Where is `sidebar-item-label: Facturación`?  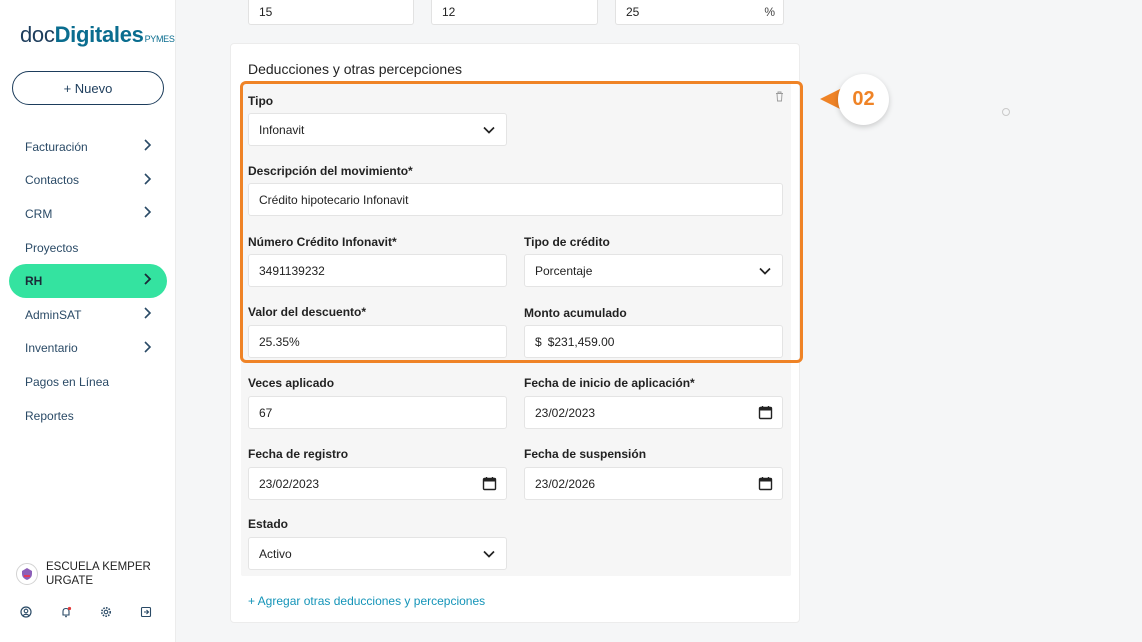 sidebar-item-label: Facturación is located at coordinates (56, 146).